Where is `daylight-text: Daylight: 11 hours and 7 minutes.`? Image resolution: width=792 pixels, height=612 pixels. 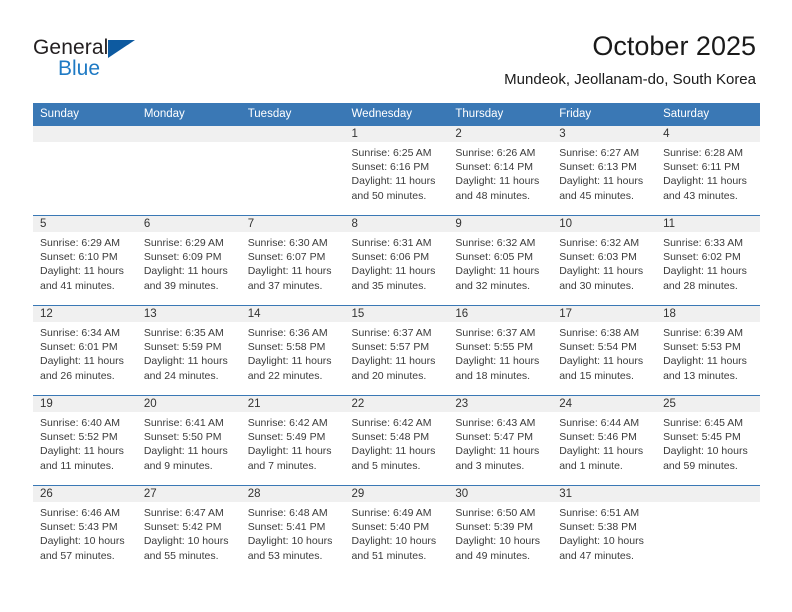 daylight-text: Daylight: 11 hours and 7 minutes. is located at coordinates (289, 458).